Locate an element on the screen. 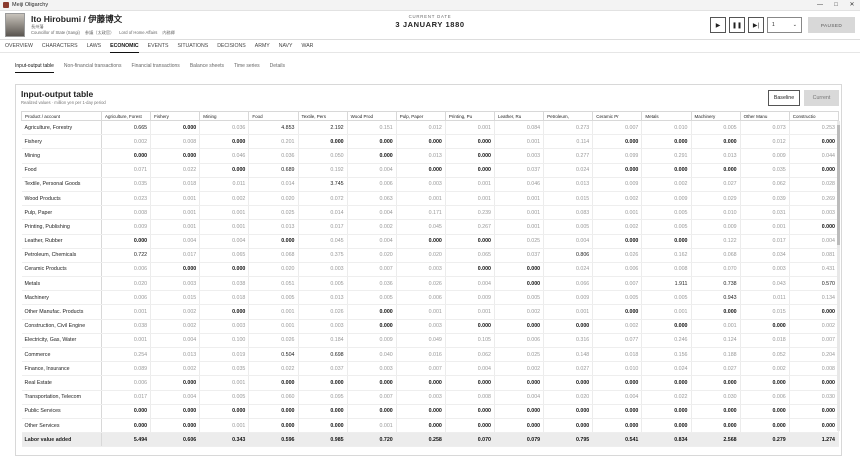  table-cell: 0.011 is located at coordinates (224, 184).